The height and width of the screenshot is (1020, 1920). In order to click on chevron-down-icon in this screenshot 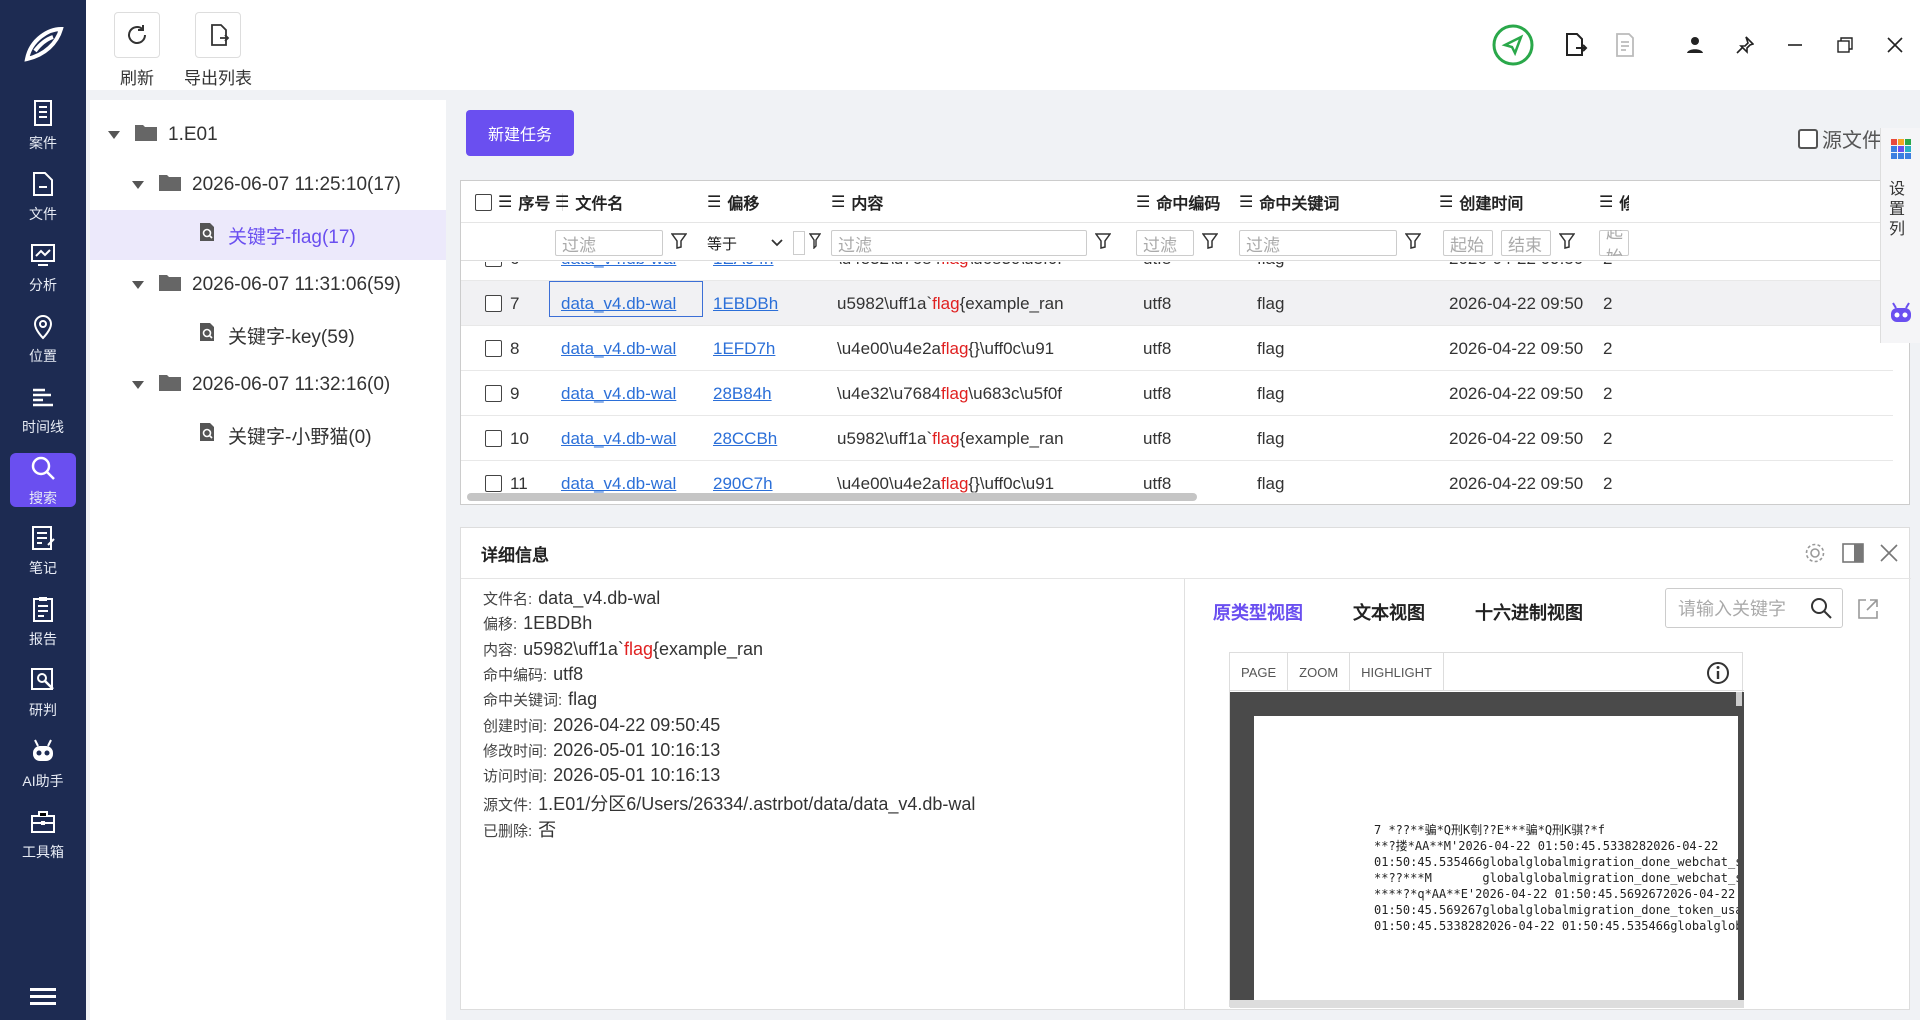, I will do `click(777, 243)`.